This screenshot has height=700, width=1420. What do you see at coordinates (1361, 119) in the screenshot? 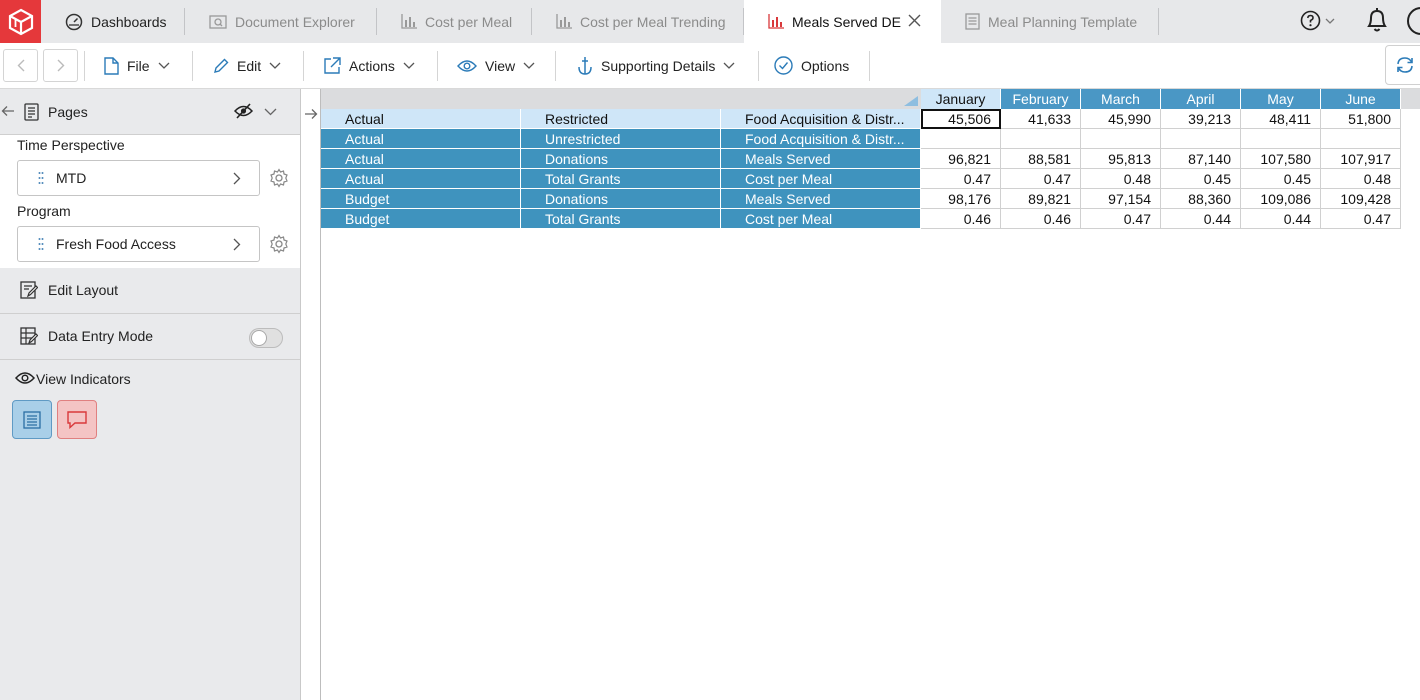
I see `data-cell: 51,800` at bounding box center [1361, 119].